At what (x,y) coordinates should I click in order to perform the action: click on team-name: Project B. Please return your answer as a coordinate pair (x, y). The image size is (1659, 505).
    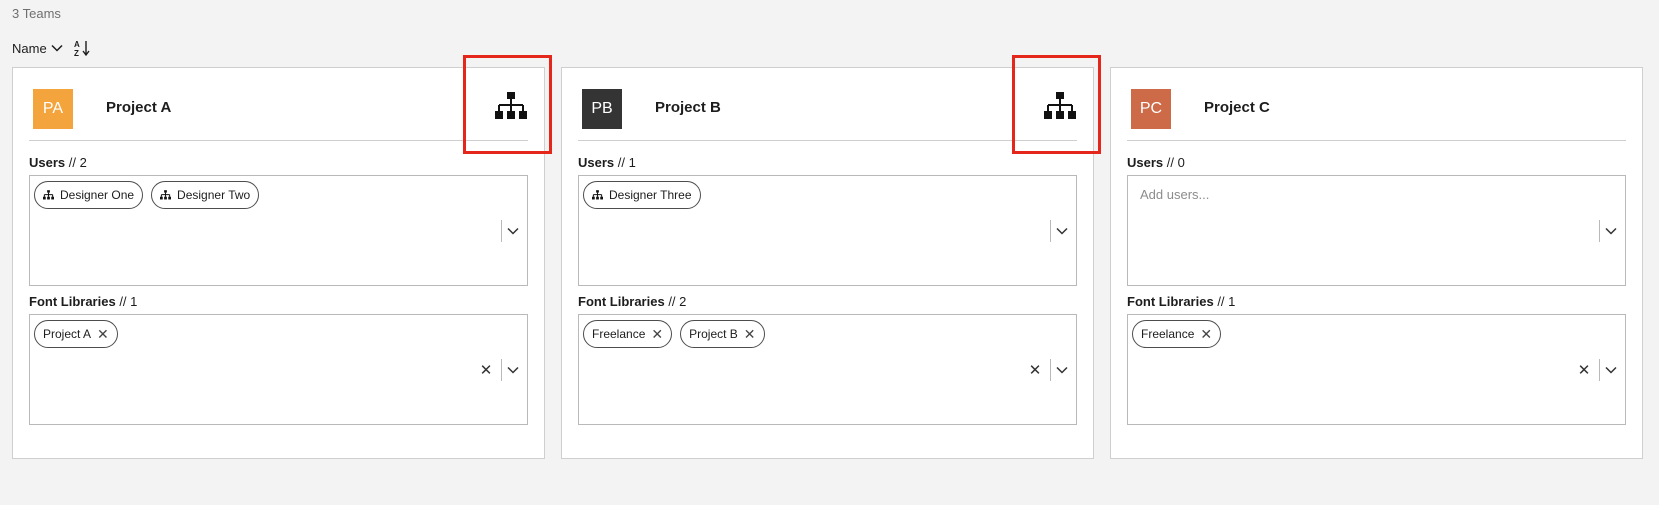
    Looking at the image, I should click on (688, 107).